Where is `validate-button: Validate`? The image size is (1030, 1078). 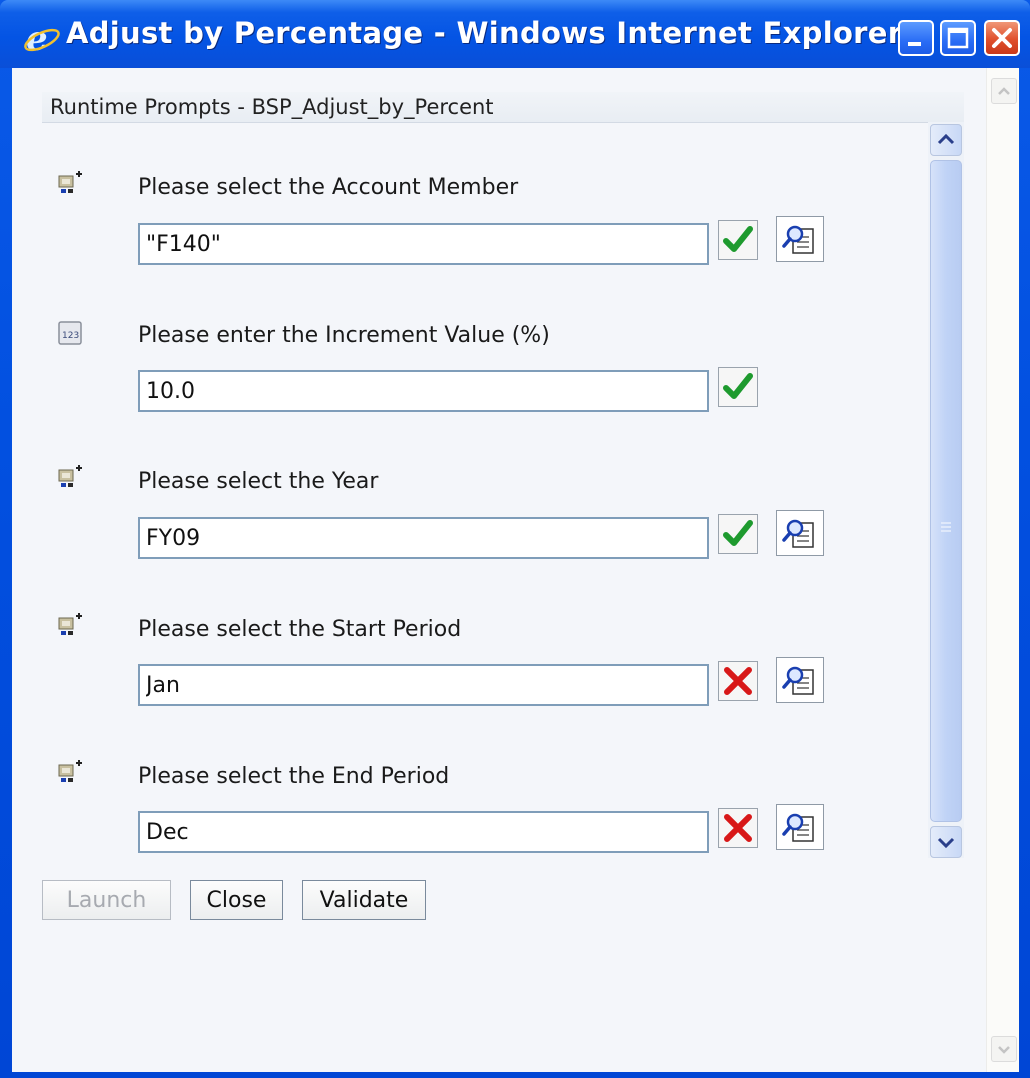 validate-button: Validate is located at coordinates (364, 900).